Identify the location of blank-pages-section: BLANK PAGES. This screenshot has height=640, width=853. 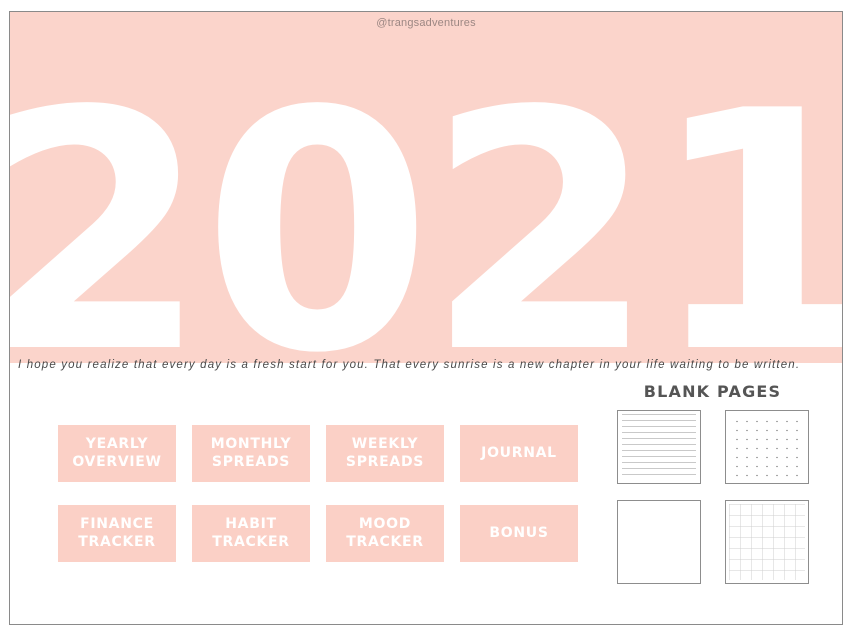
(712, 483).